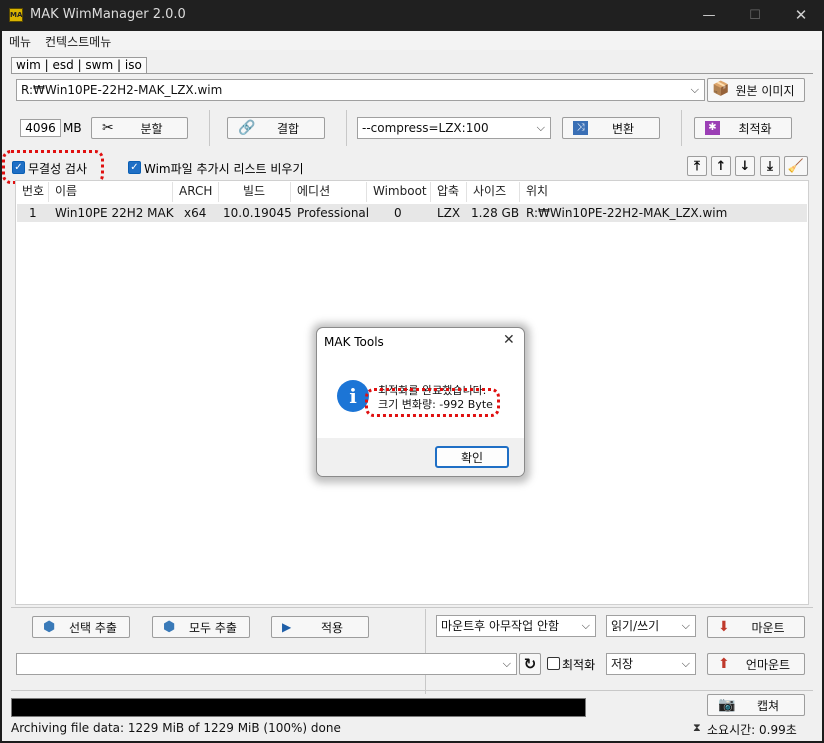 Image resolution: width=824 pixels, height=743 pixels. Describe the element at coordinates (201, 627) in the screenshot. I see `extract-all-button: ⬢ 모두 추출` at that location.